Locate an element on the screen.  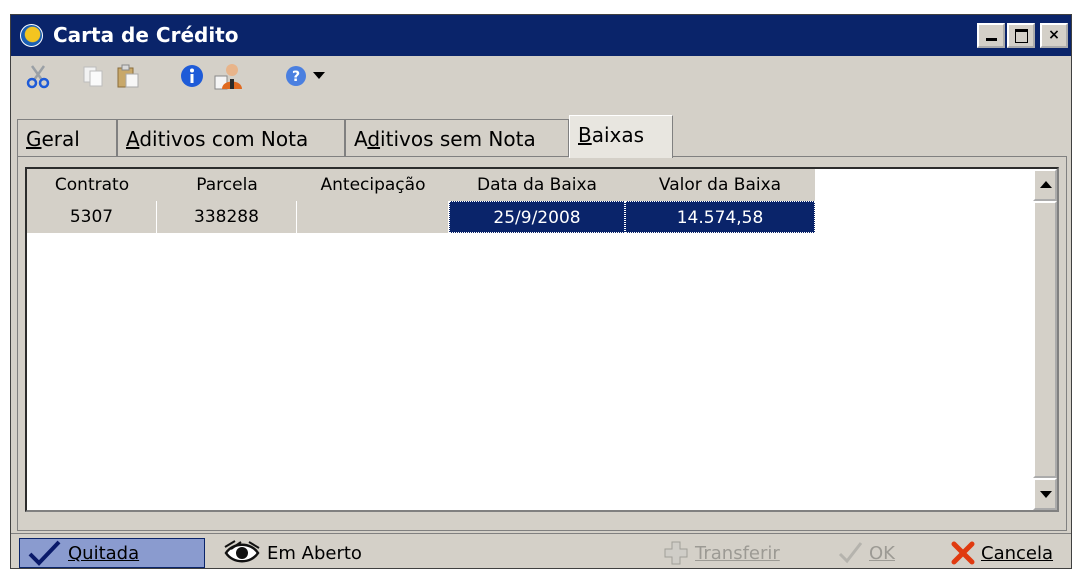
tab-label: Aditivos com Nota is located at coordinates (217, 139).